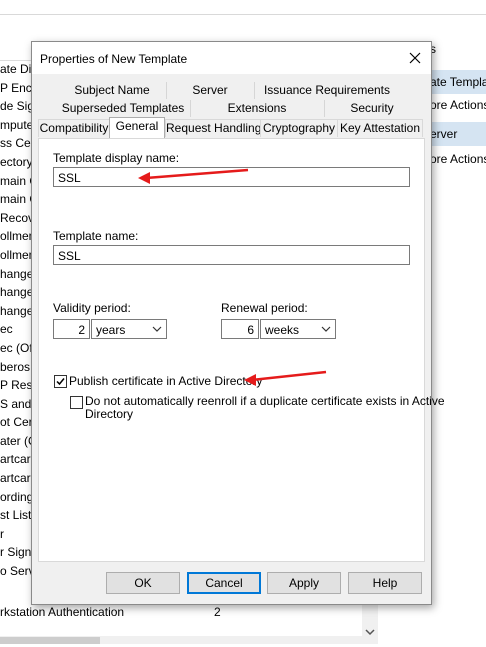  Describe the element at coordinates (193, 176) in the screenshot. I see `annotation-arrow-display-name` at that location.